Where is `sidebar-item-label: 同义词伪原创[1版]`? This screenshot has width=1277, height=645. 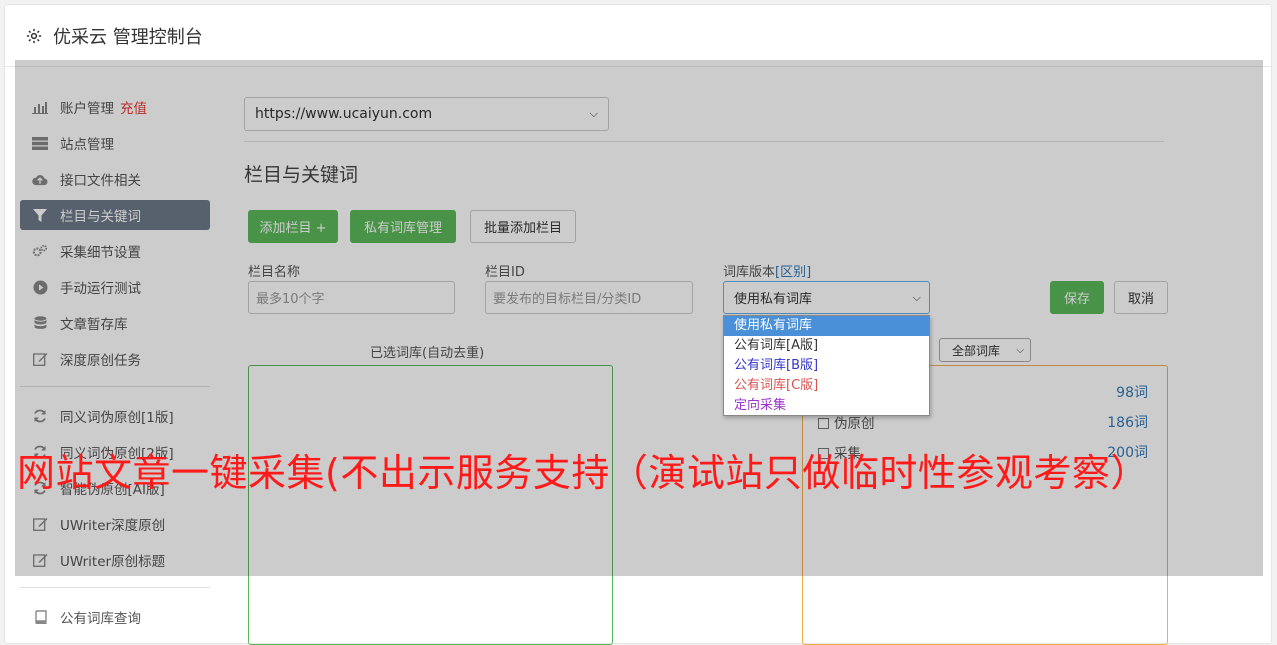 sidebar-item-label: 同义词伪原创[1版] is located at coordinates (117, 418).